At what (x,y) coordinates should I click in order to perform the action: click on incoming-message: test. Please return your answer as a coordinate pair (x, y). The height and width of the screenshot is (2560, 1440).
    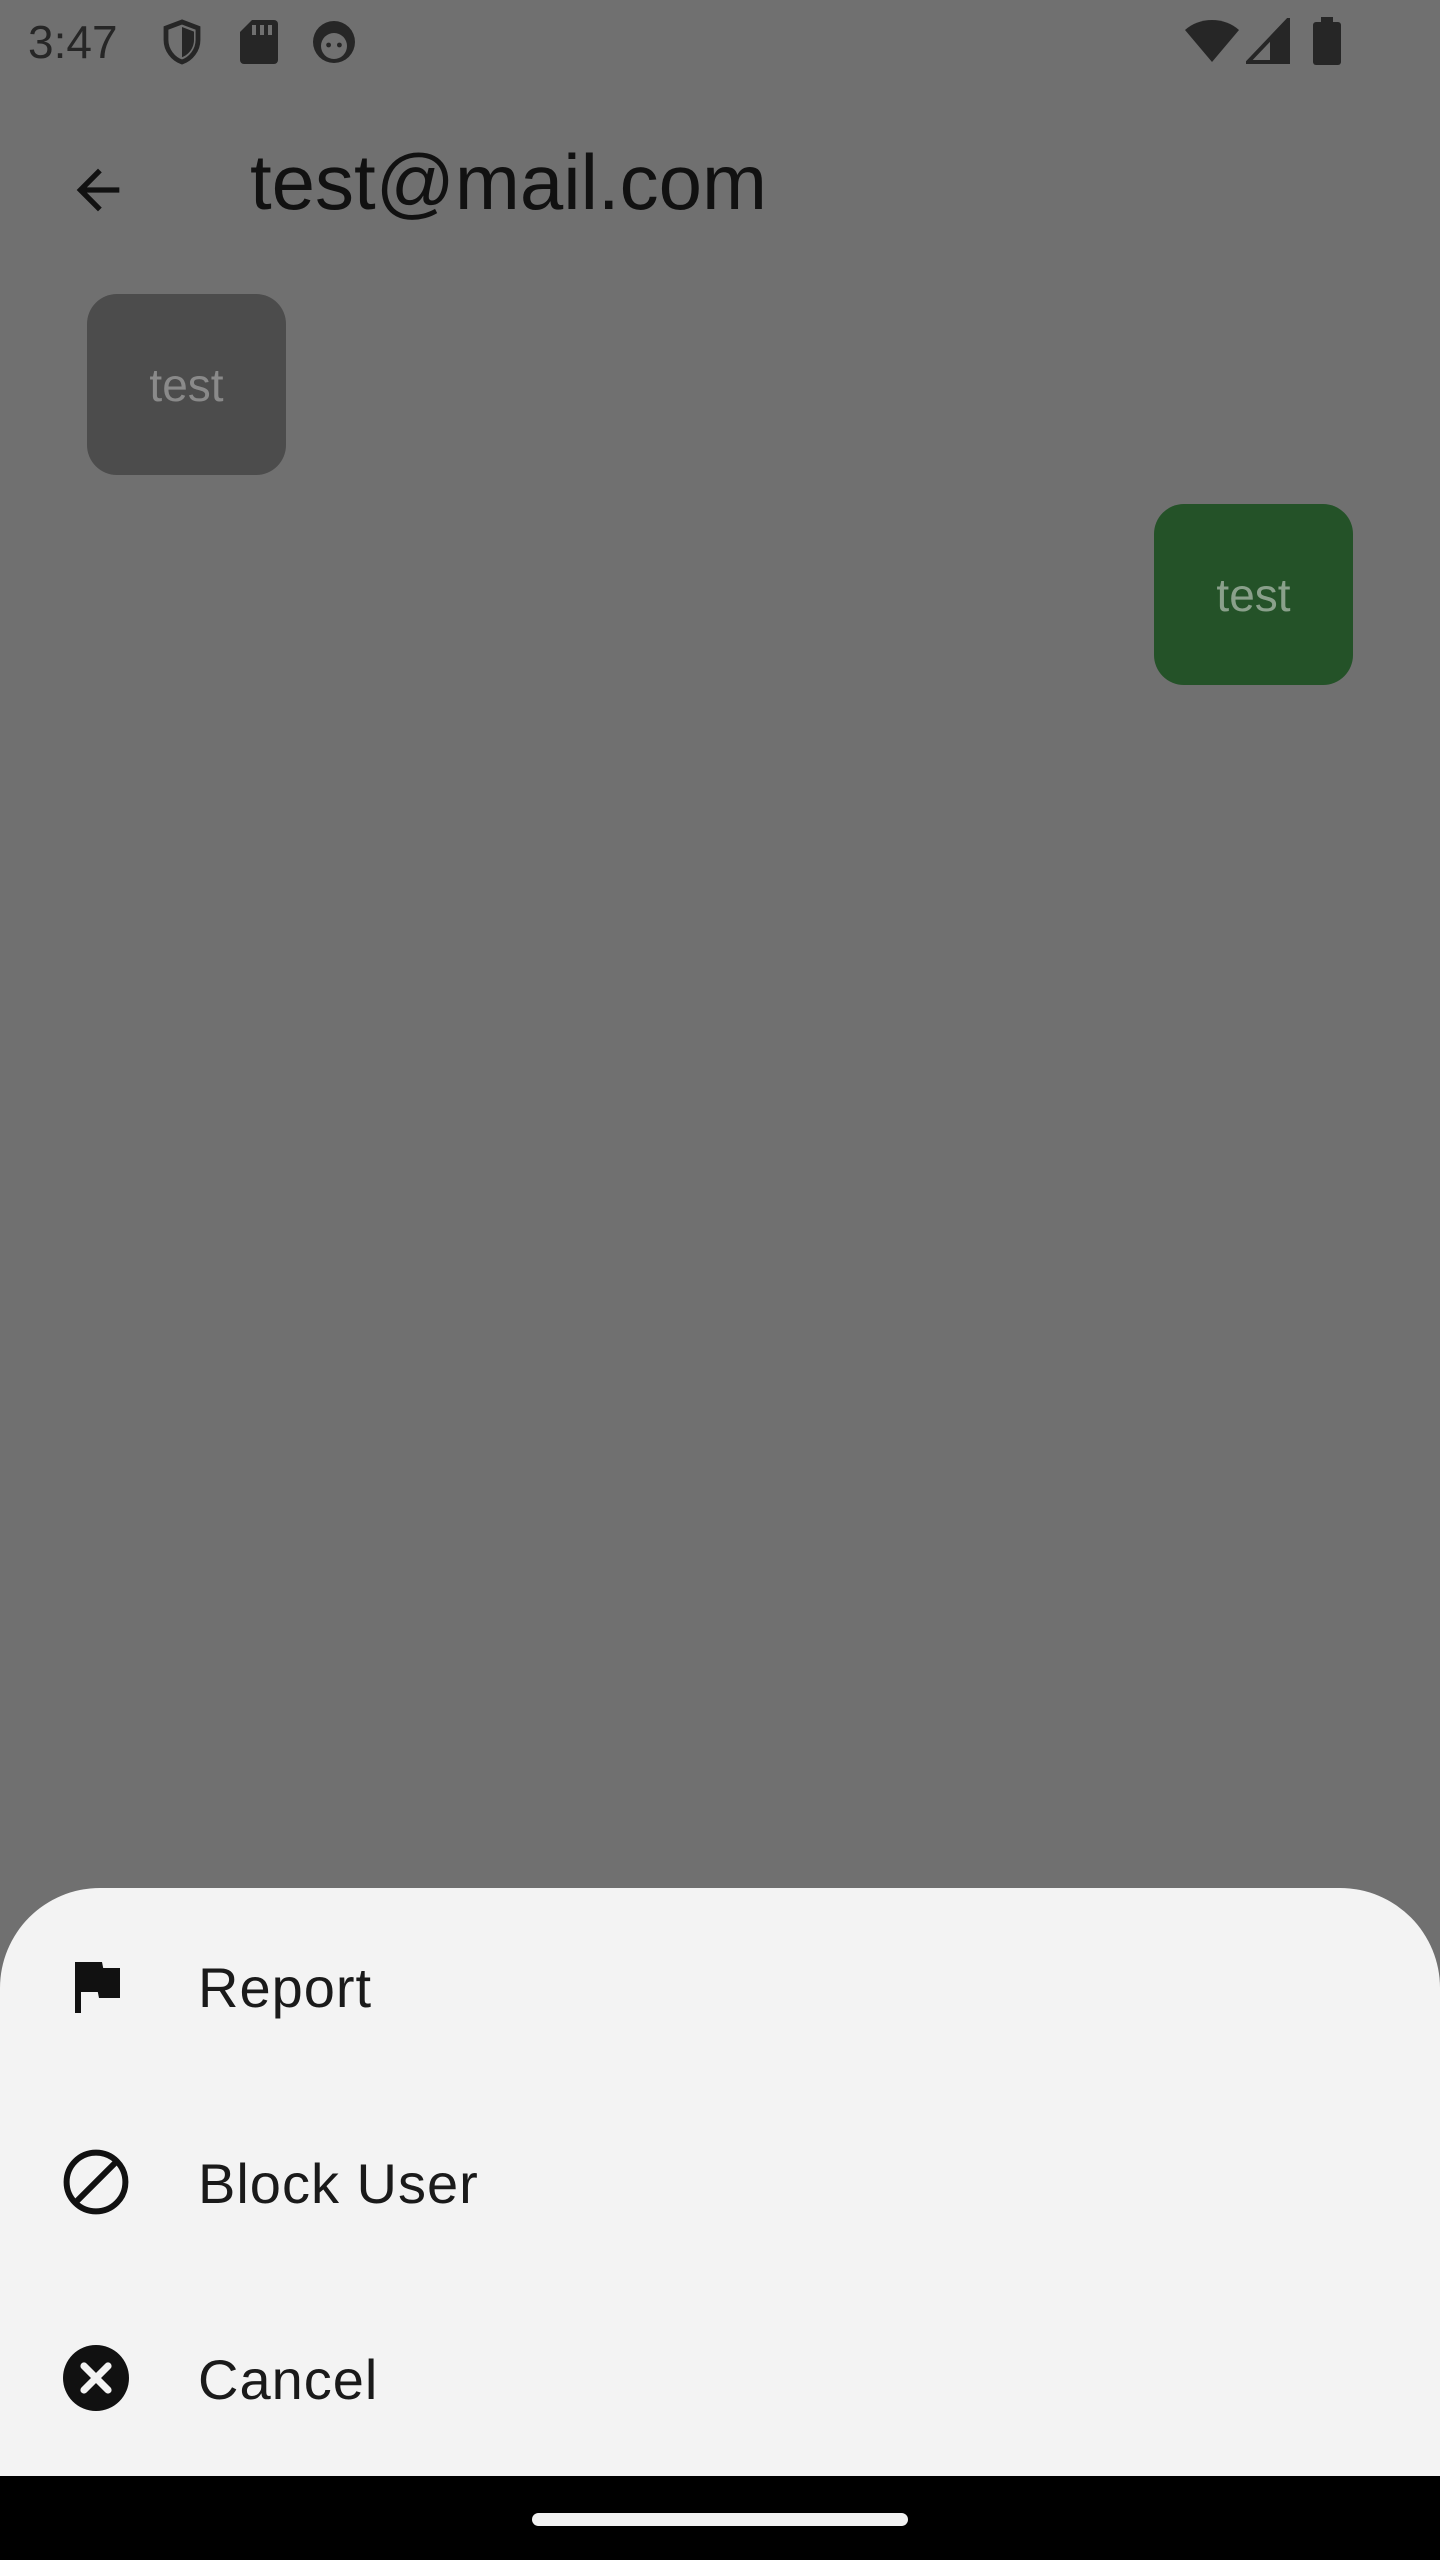
    Looking at the image, I should click on (186, 384).